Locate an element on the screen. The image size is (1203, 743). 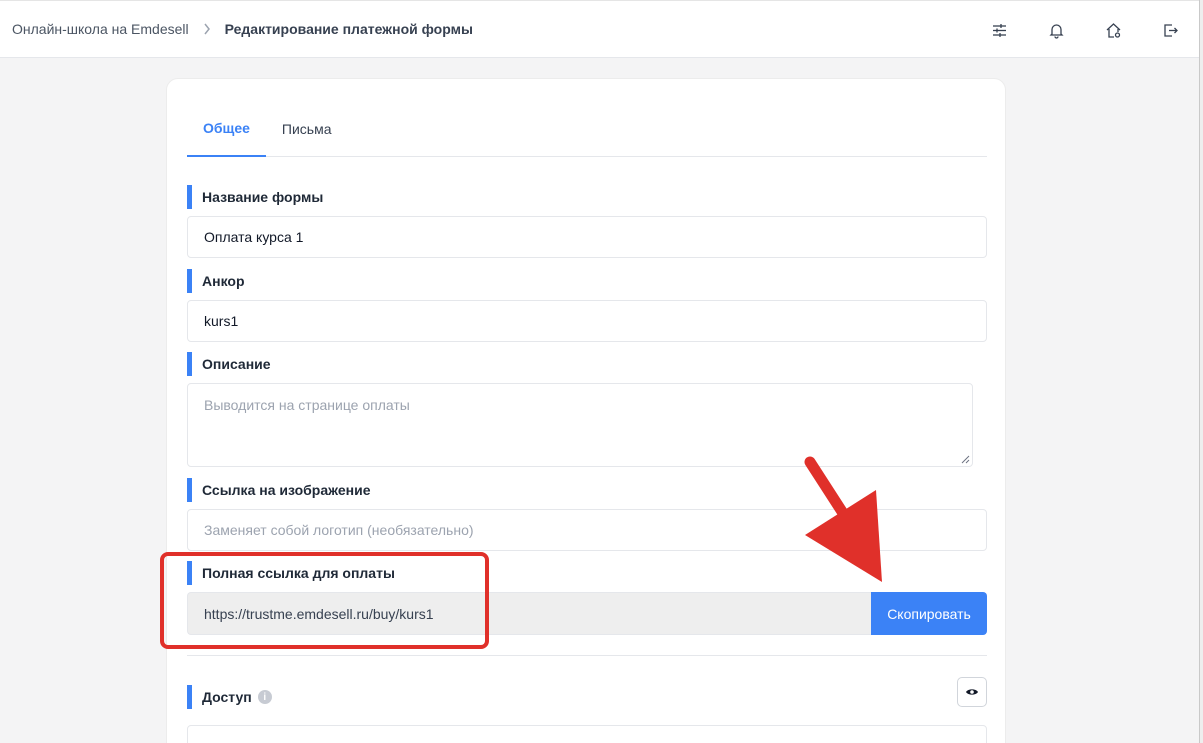
section-divider is located at coordinates (587, 655).